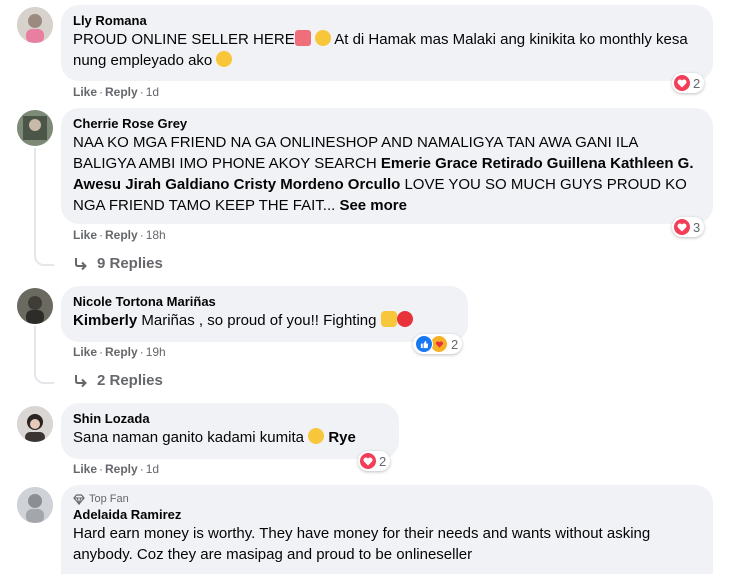 This screenshot has width=750, height=574. What do you see at coordinates (387, 123) in the screenshot?
I see `commenter-name: Cherrie Rose Grey` at bounding box center [387, 123].